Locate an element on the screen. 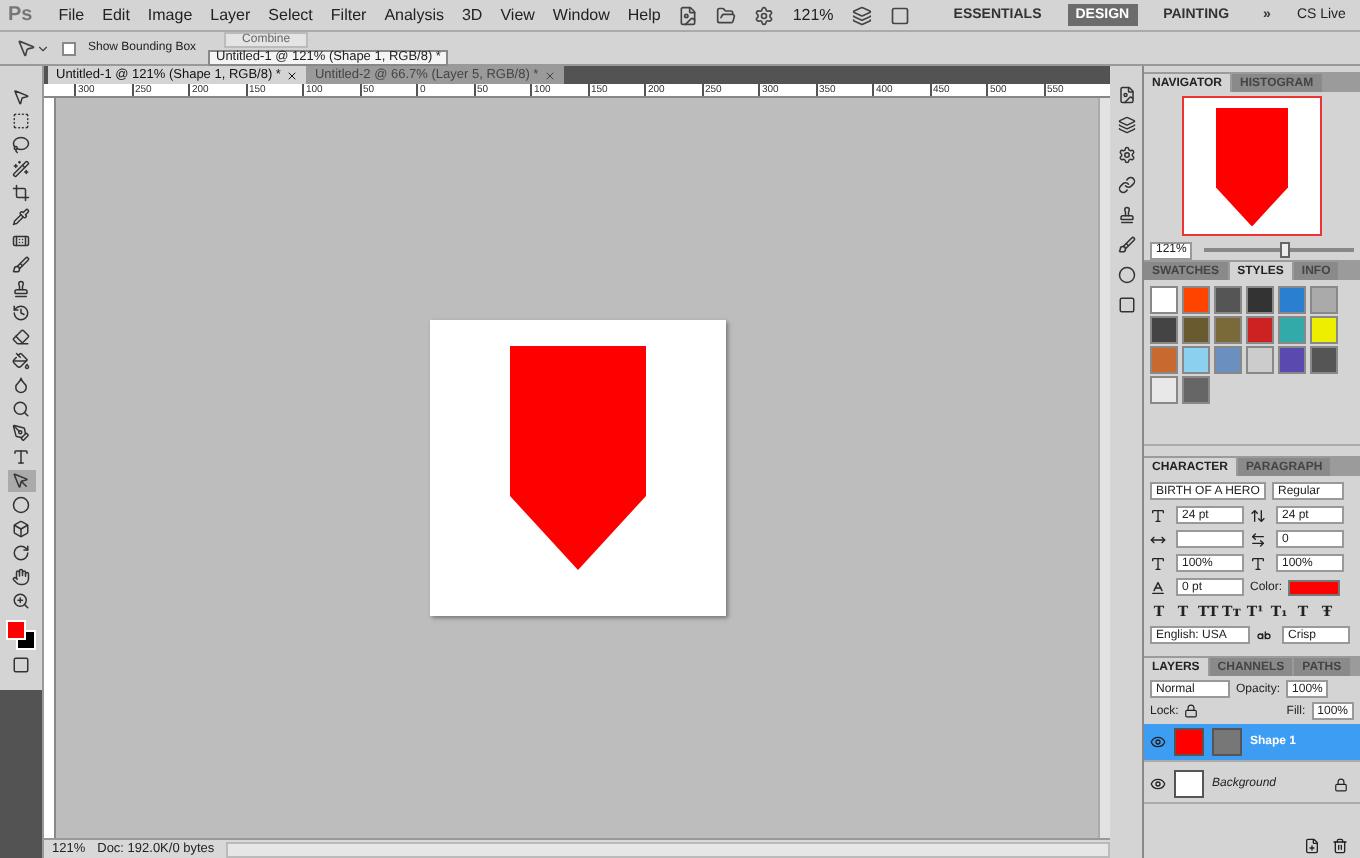 The image size is (1360, 858). vector-mask-thumbnail is located at coordinates (1227, 742).